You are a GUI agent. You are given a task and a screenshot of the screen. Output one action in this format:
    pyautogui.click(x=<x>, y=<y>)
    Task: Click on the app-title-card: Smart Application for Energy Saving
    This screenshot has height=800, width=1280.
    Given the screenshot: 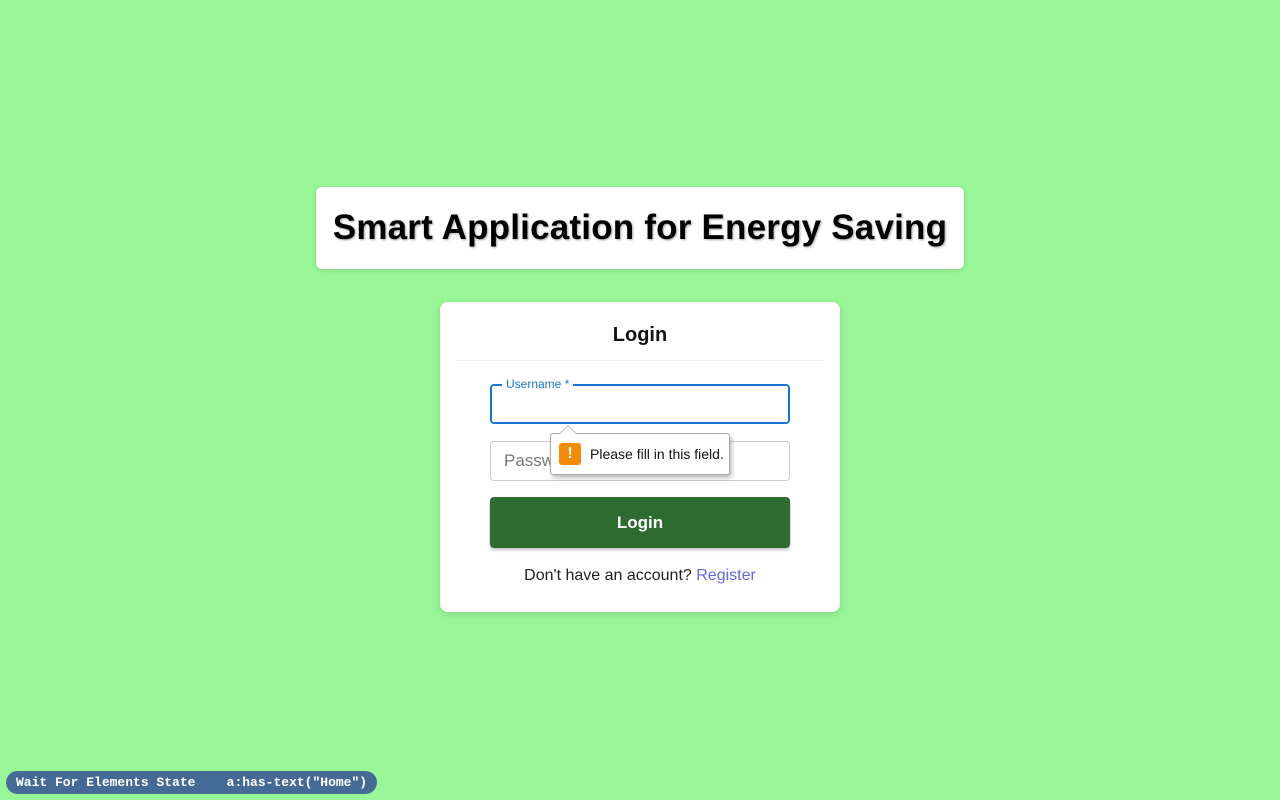 What is the action you would take?
    pyautogui.click(x=640, y=228)
    